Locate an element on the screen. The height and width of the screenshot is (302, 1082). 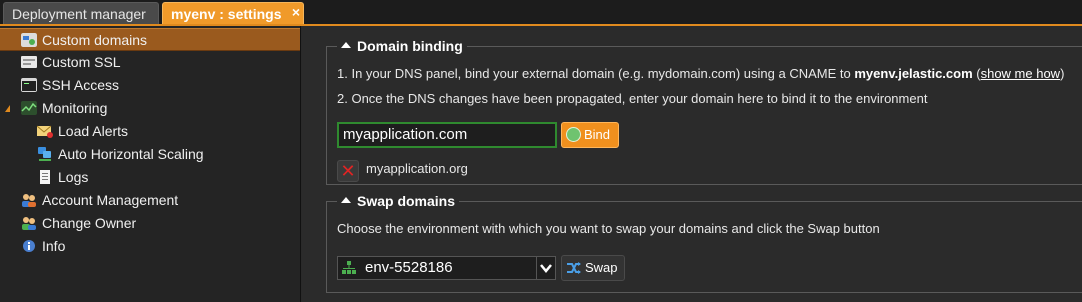
tab-myenv-settings: myenv : settings × is located at coordinates (233, 13).